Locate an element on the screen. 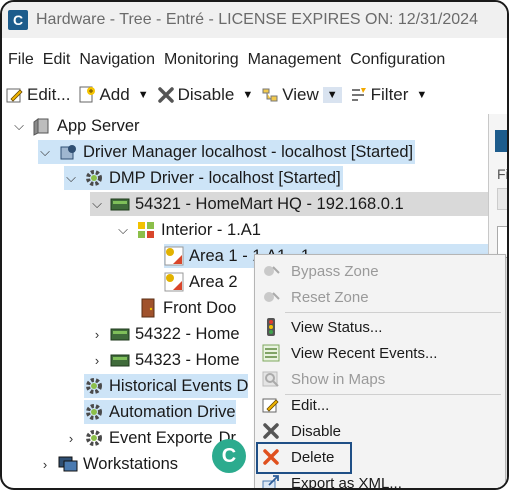  menu-reset-zone: Reset Zone is located at coordinates (312, 297).